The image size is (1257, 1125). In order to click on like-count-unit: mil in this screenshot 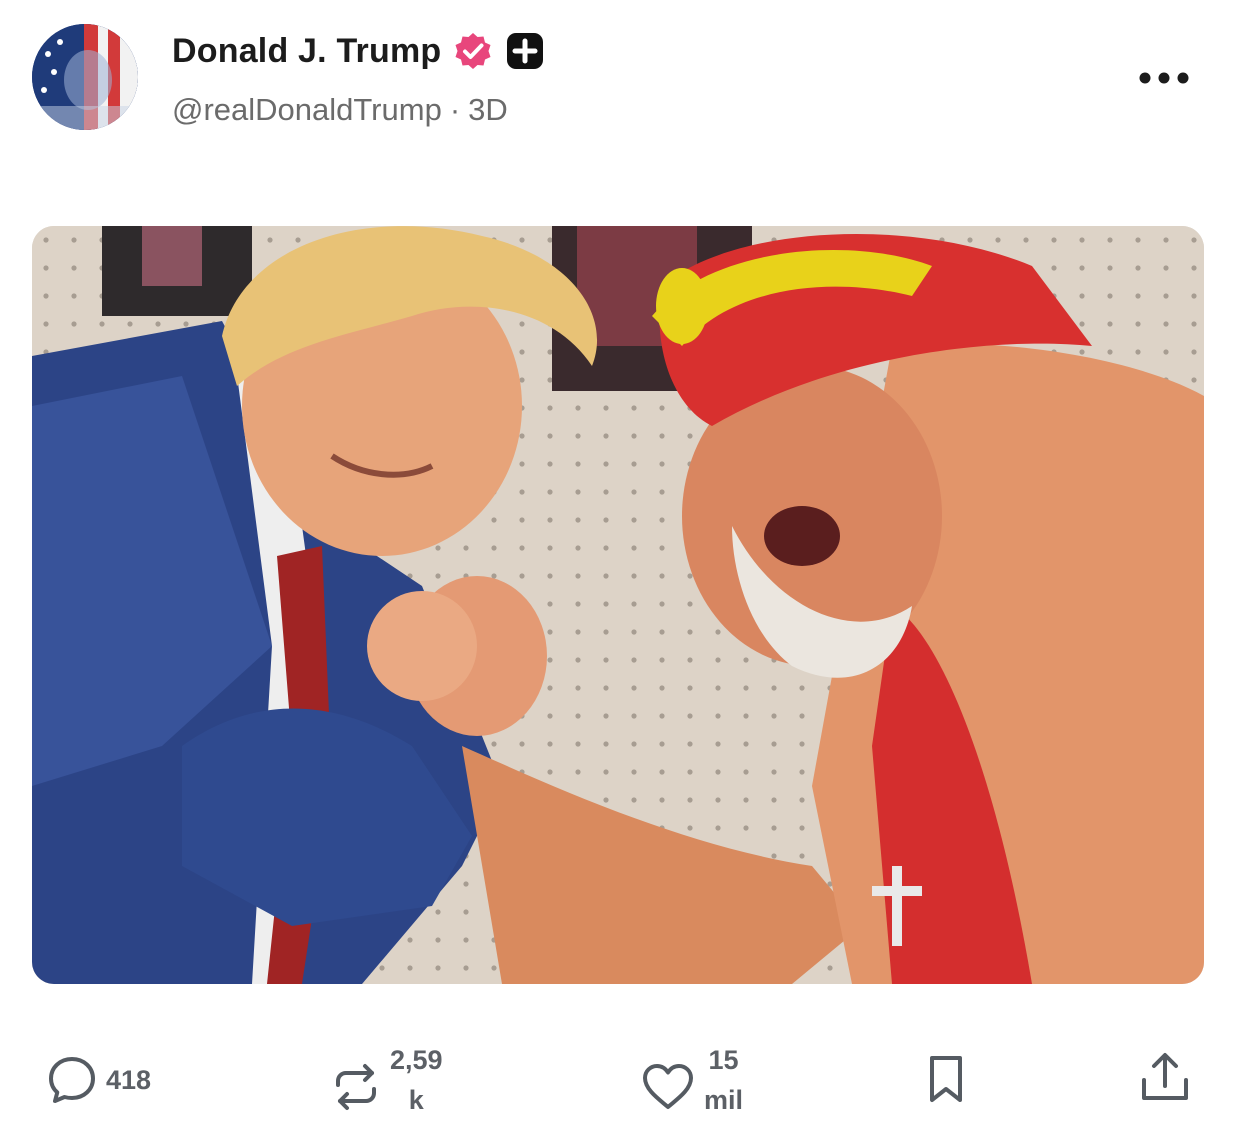, I will do `click(724, 1100)`.